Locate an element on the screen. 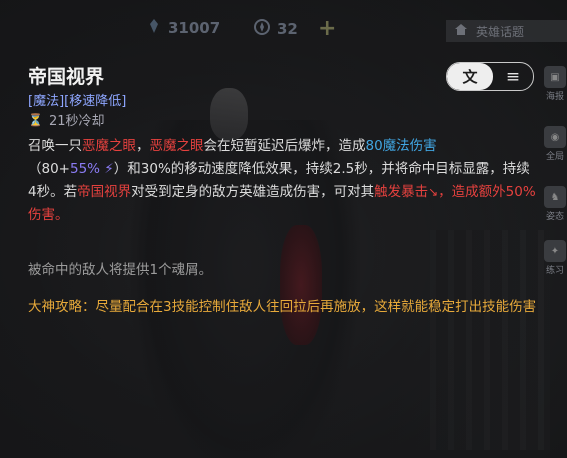 Image resolution: width=567 pixels, height=458 pixels. plus-icon: + is located at coordinates (327, 28).